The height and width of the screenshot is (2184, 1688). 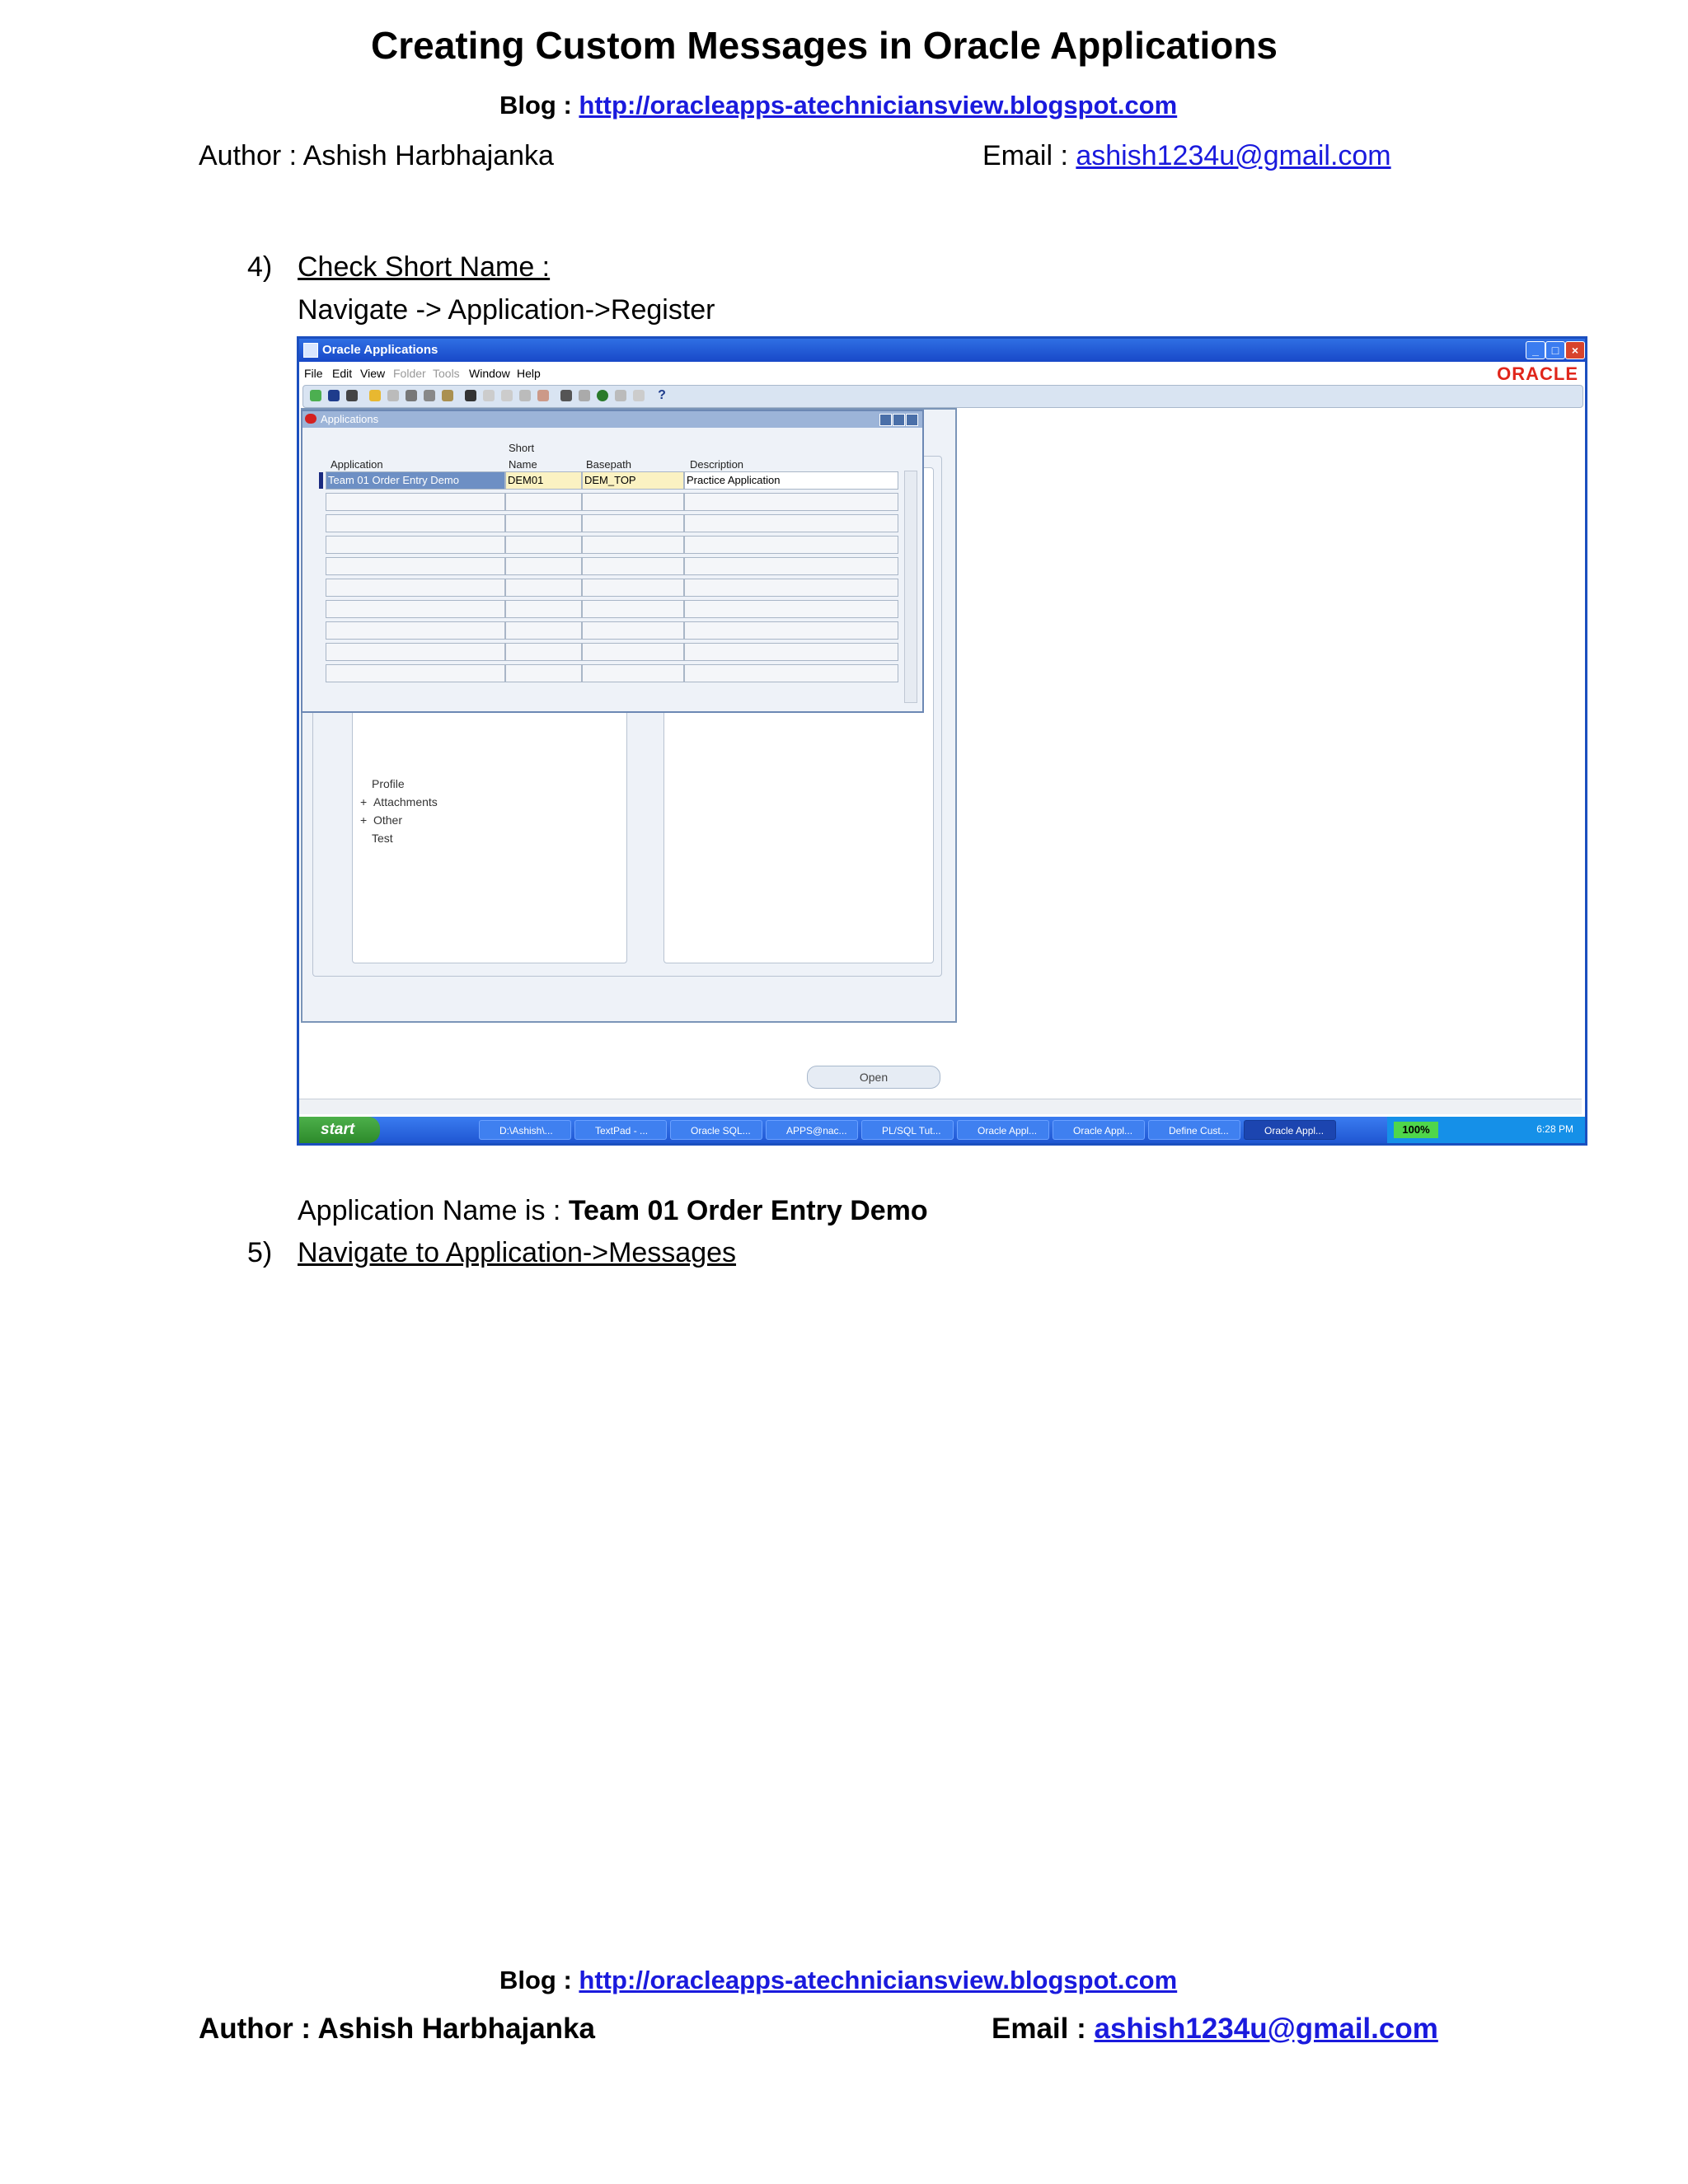 I want to click on column-header-short: Short, so click(x=522, y=448).